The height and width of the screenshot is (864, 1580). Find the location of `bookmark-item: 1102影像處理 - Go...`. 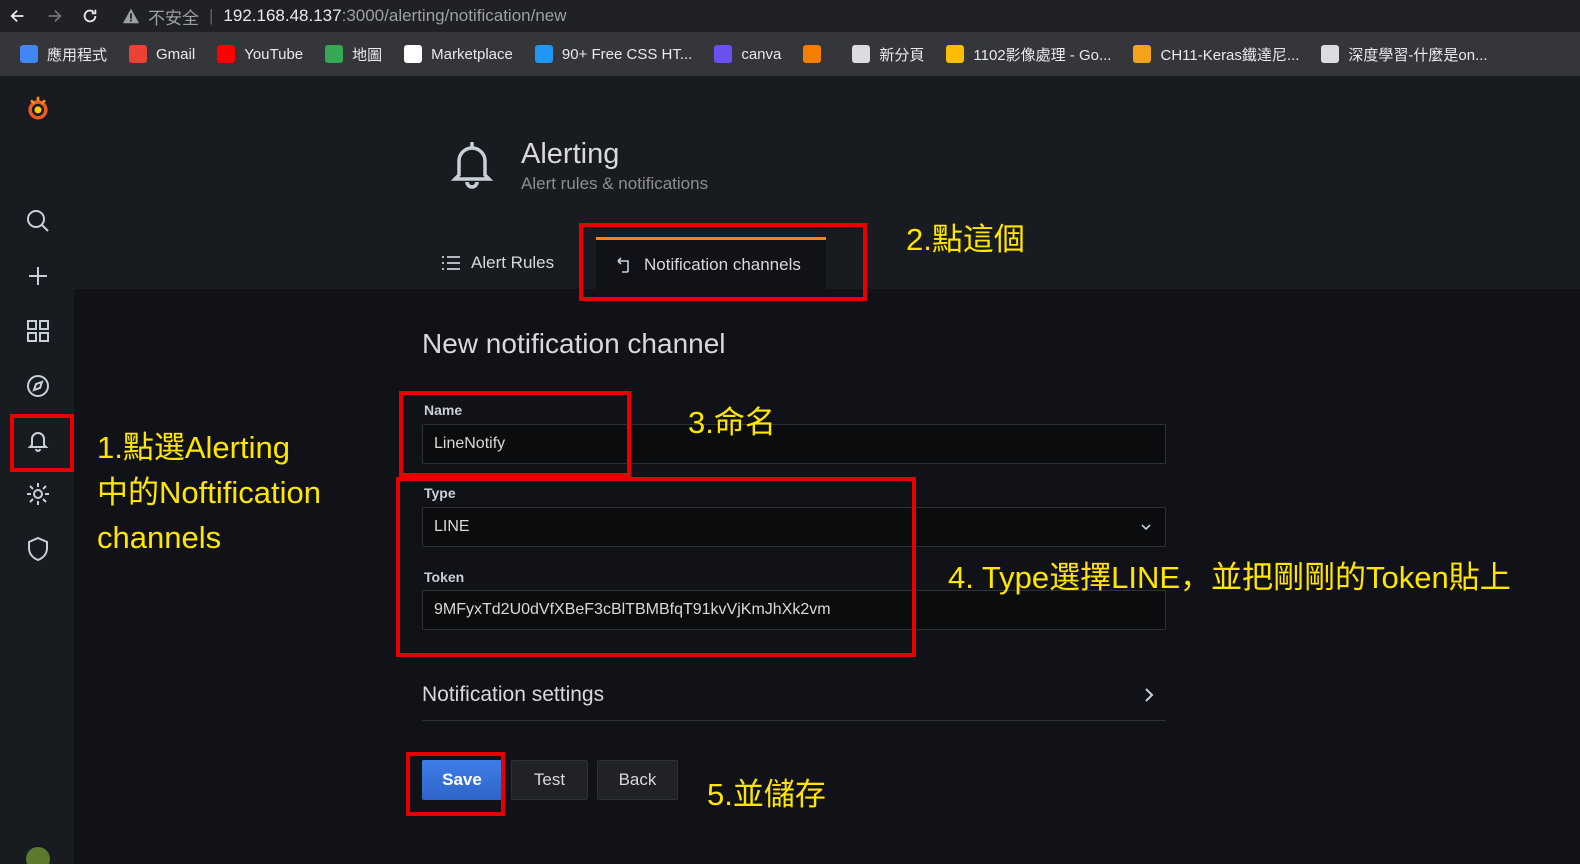

bookmark-item: 1102影像處理 - Go... is located at coordinates (1028, 54).